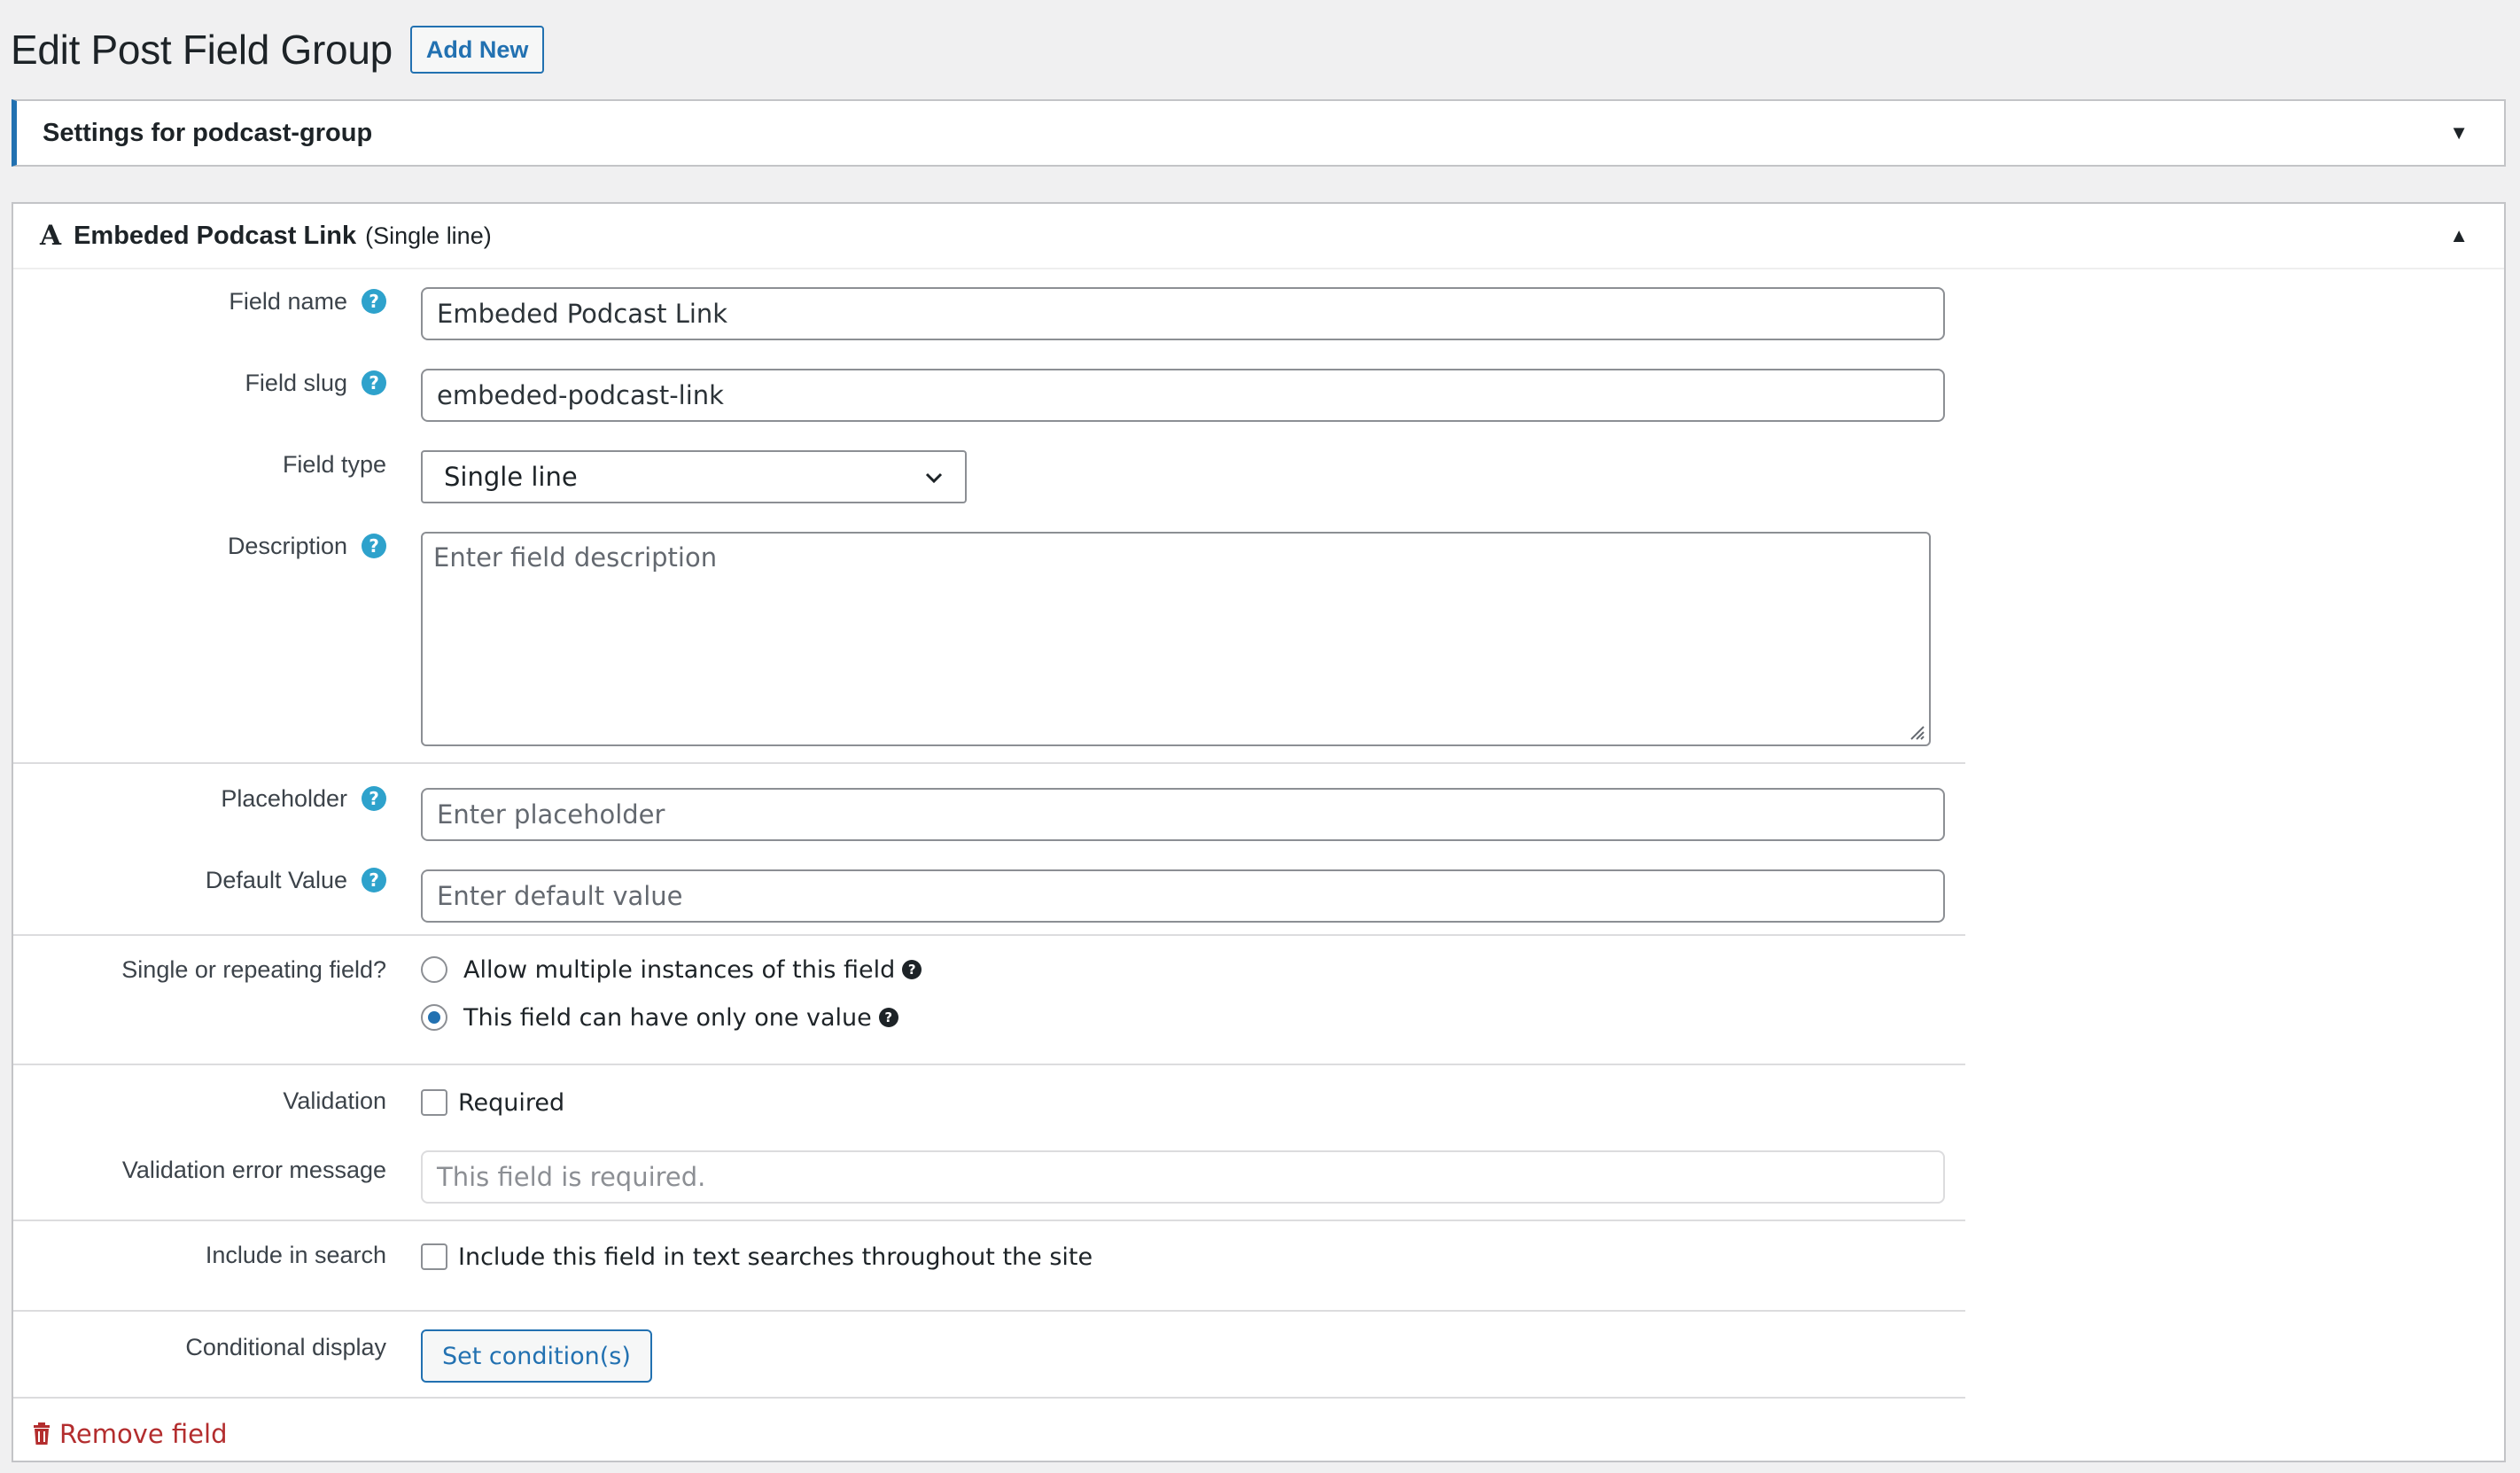  What do you see at coordinates (208, 132) in the screenshot?
I see `settings-title: Settings for podcast-group` at bounding box center [208, 132].